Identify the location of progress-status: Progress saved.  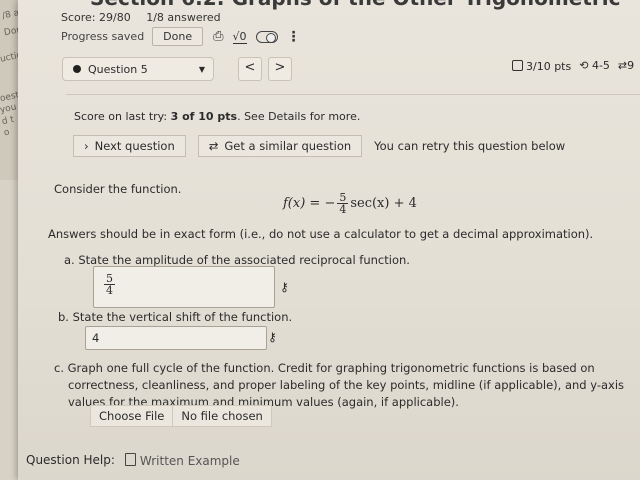
(103, 36).